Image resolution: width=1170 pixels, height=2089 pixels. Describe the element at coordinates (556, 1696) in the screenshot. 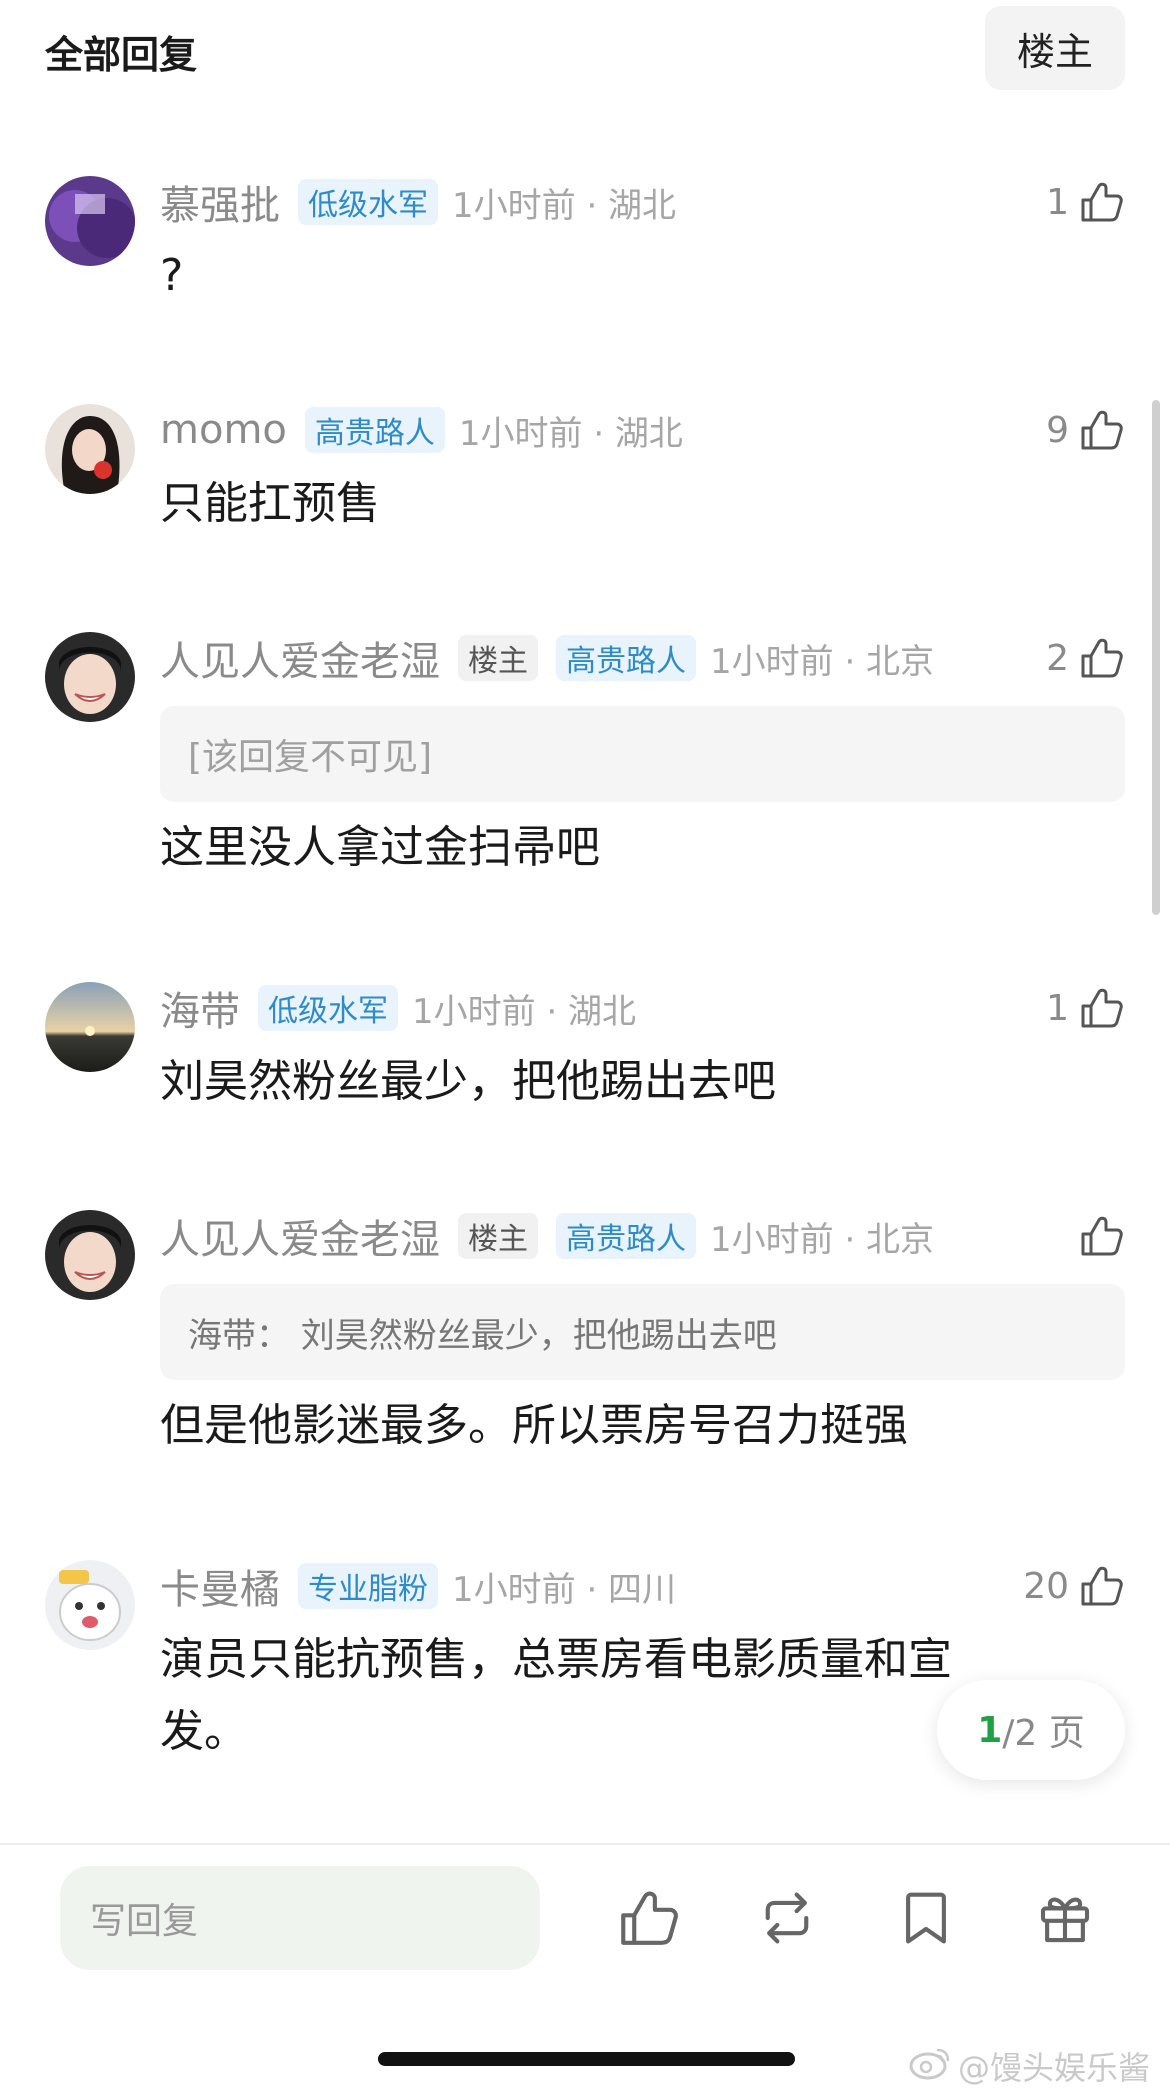

I see `comment-text: 演员只能抗预售，总票房看电影质量和宣 发。` at that location.